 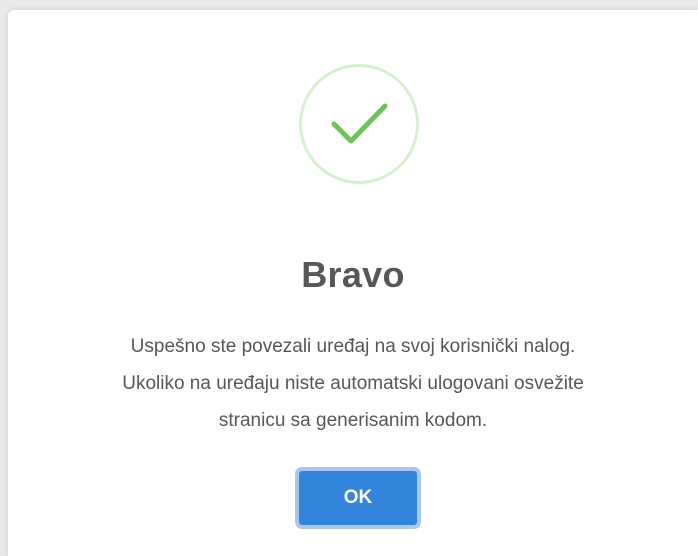 I want to click on message-line-3: stranicu sa generisanim kodom., so click(x=353, y=420).